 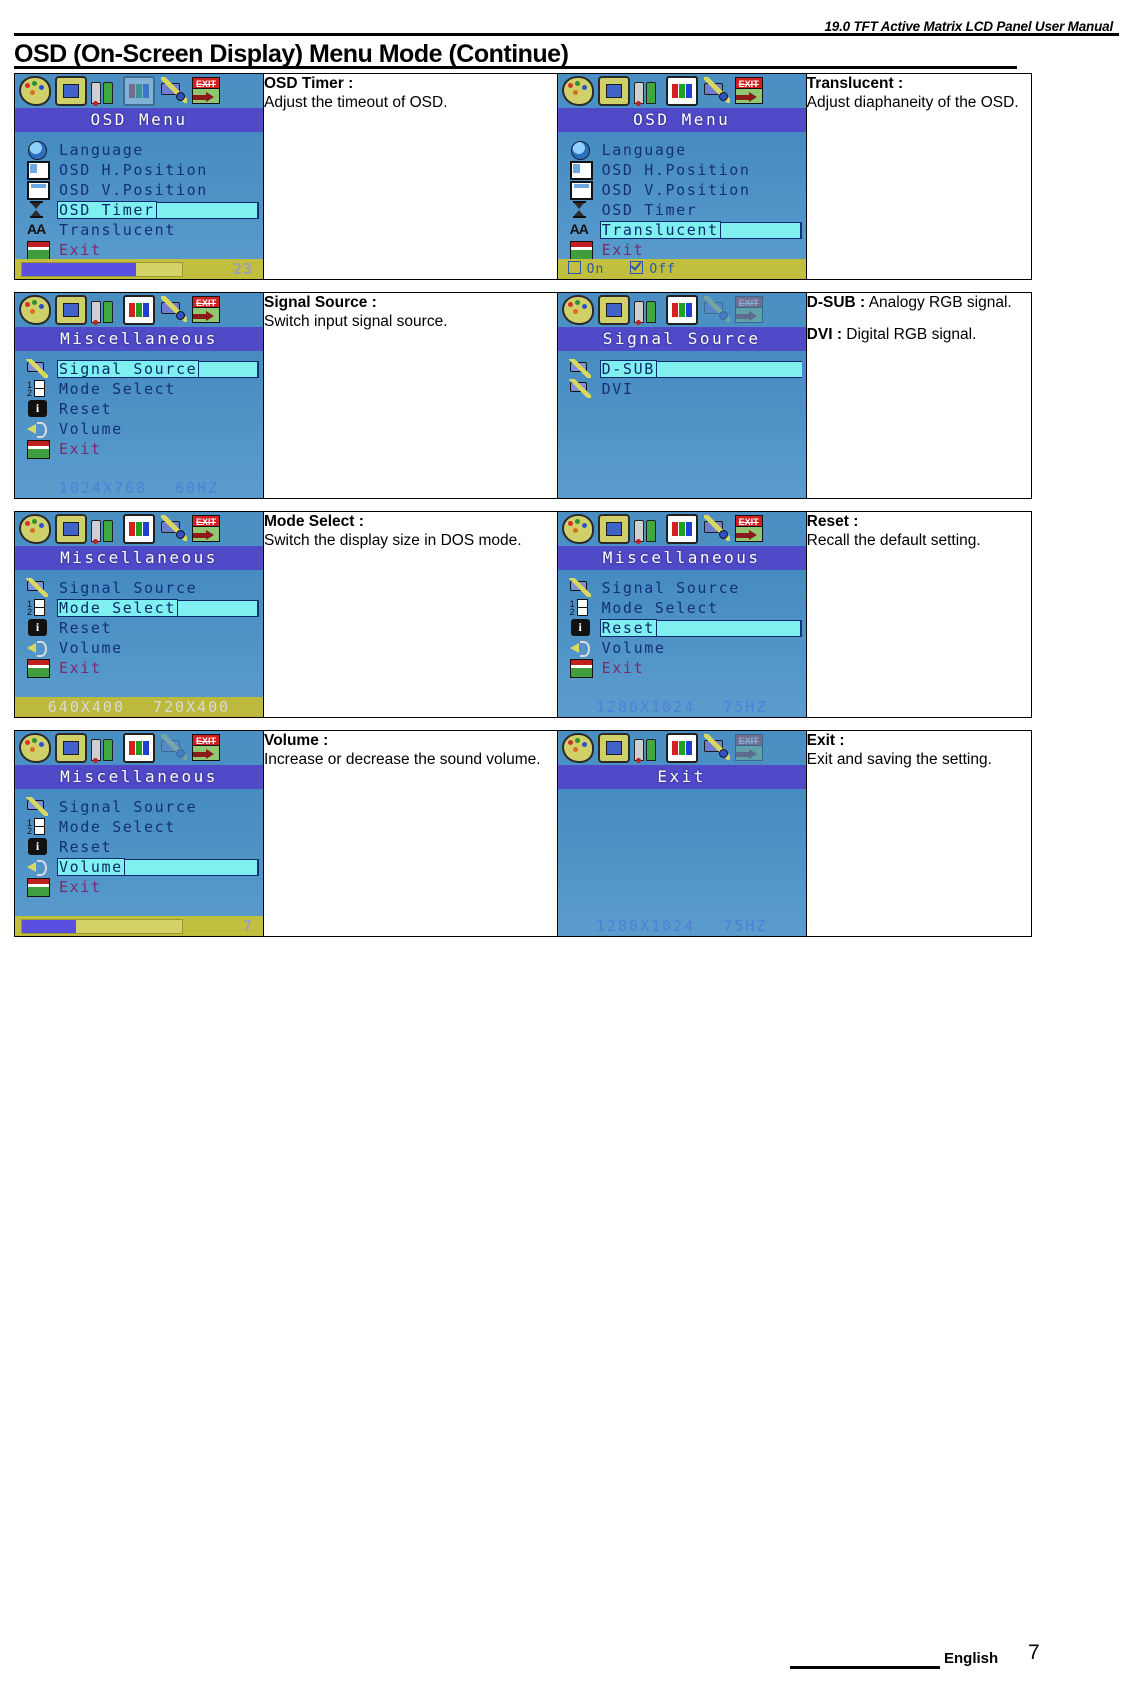 I want to click on desc-text: Analogy RGB signal., so click(x=940, y=302).